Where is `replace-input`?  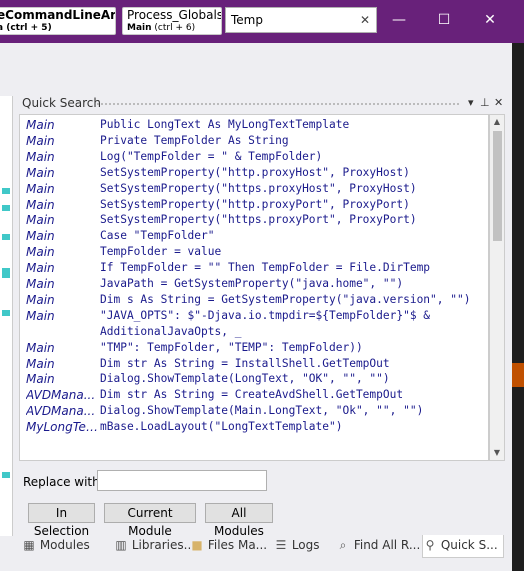 replace-input is located at coordinates (182, 480).